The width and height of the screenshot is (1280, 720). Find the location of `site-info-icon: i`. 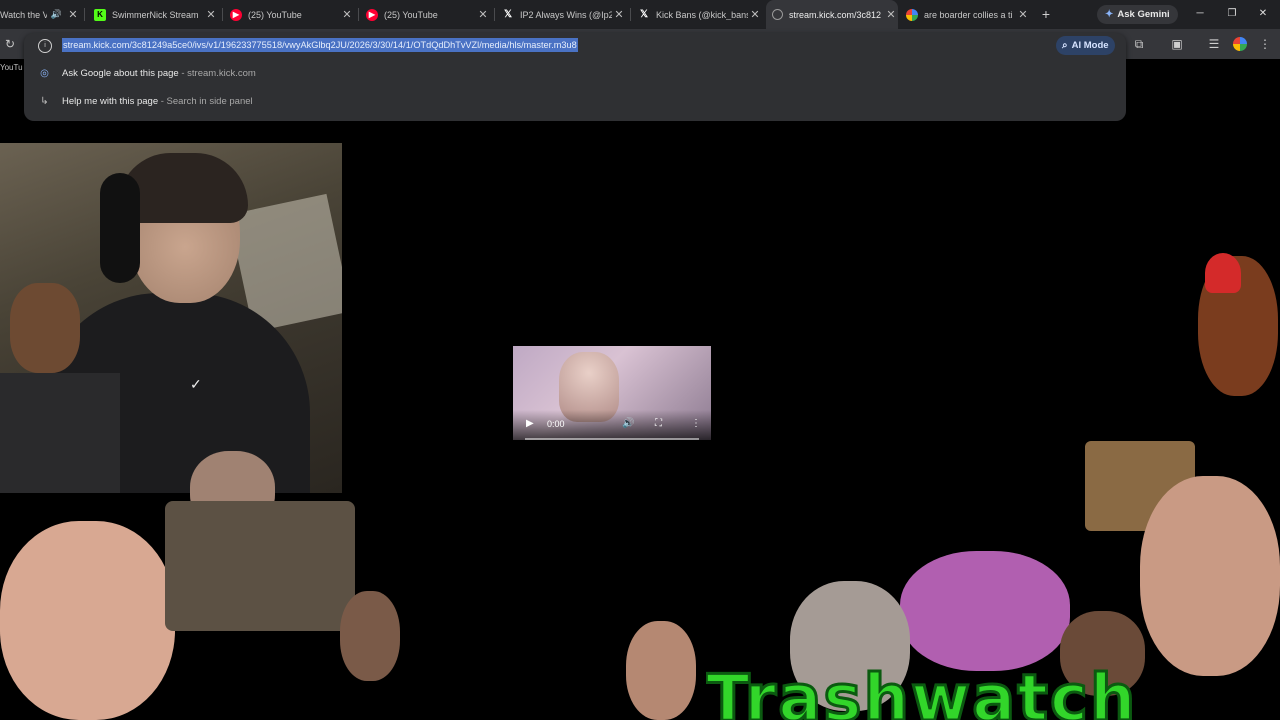

site-info-icon: i is located at coordinates (45, 46).